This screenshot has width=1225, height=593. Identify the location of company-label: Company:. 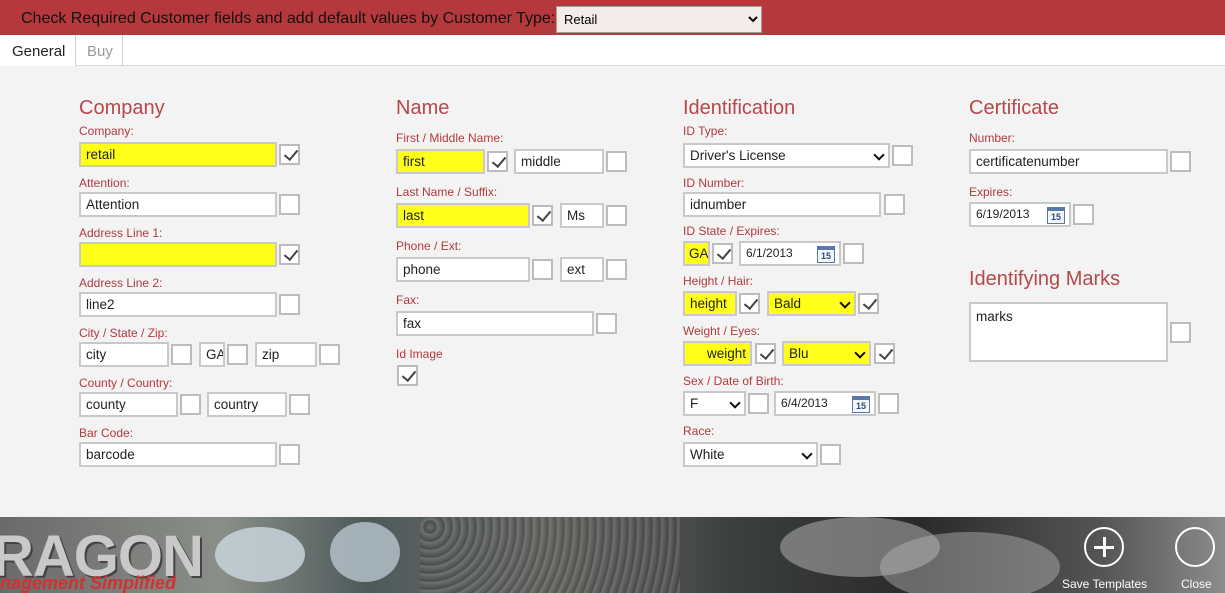
(106, 131).